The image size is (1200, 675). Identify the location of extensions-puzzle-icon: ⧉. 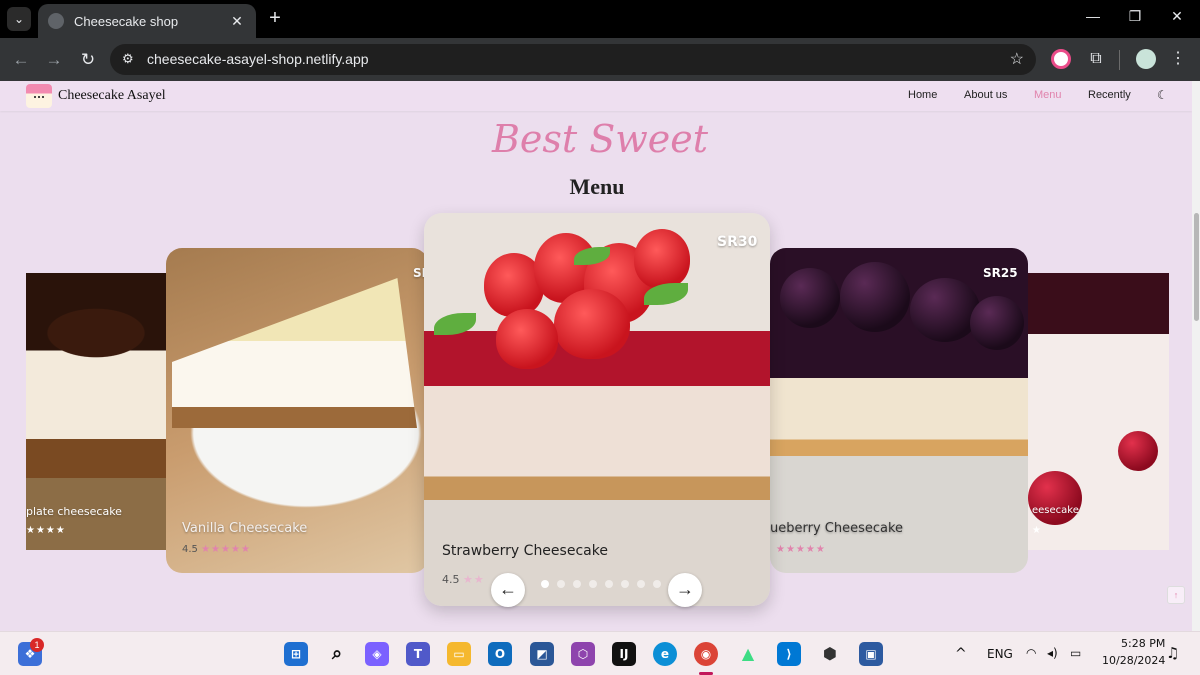
(1096, 59).